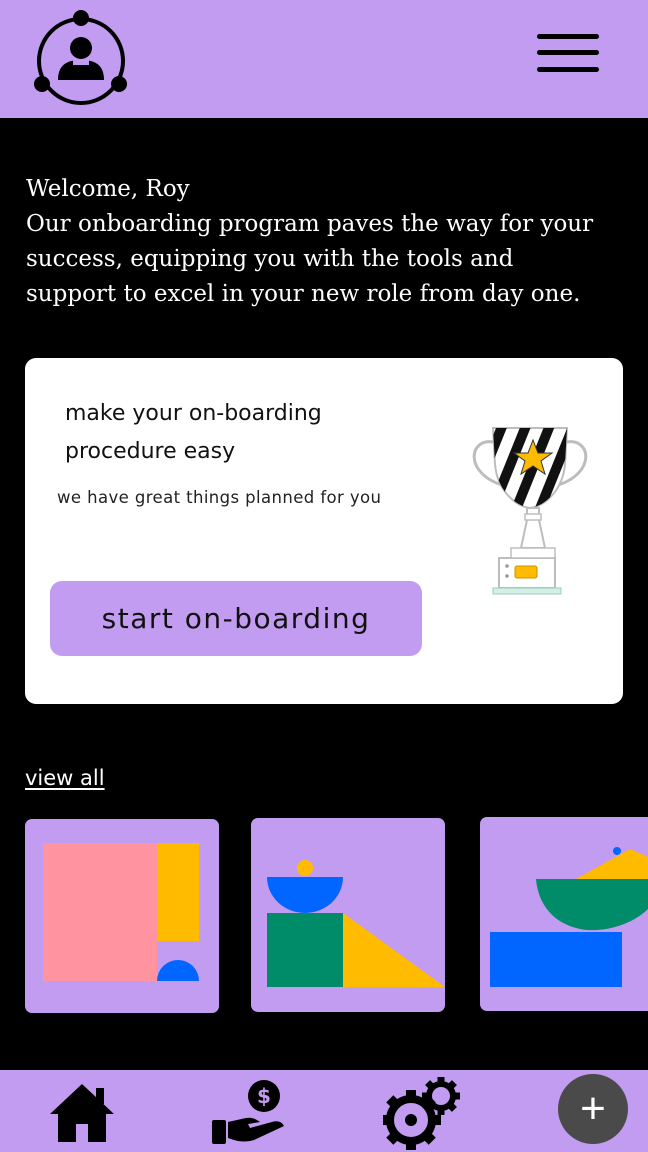 The image size is (648, 1152). I want to click on nav-home-button, so click(82, 1111).